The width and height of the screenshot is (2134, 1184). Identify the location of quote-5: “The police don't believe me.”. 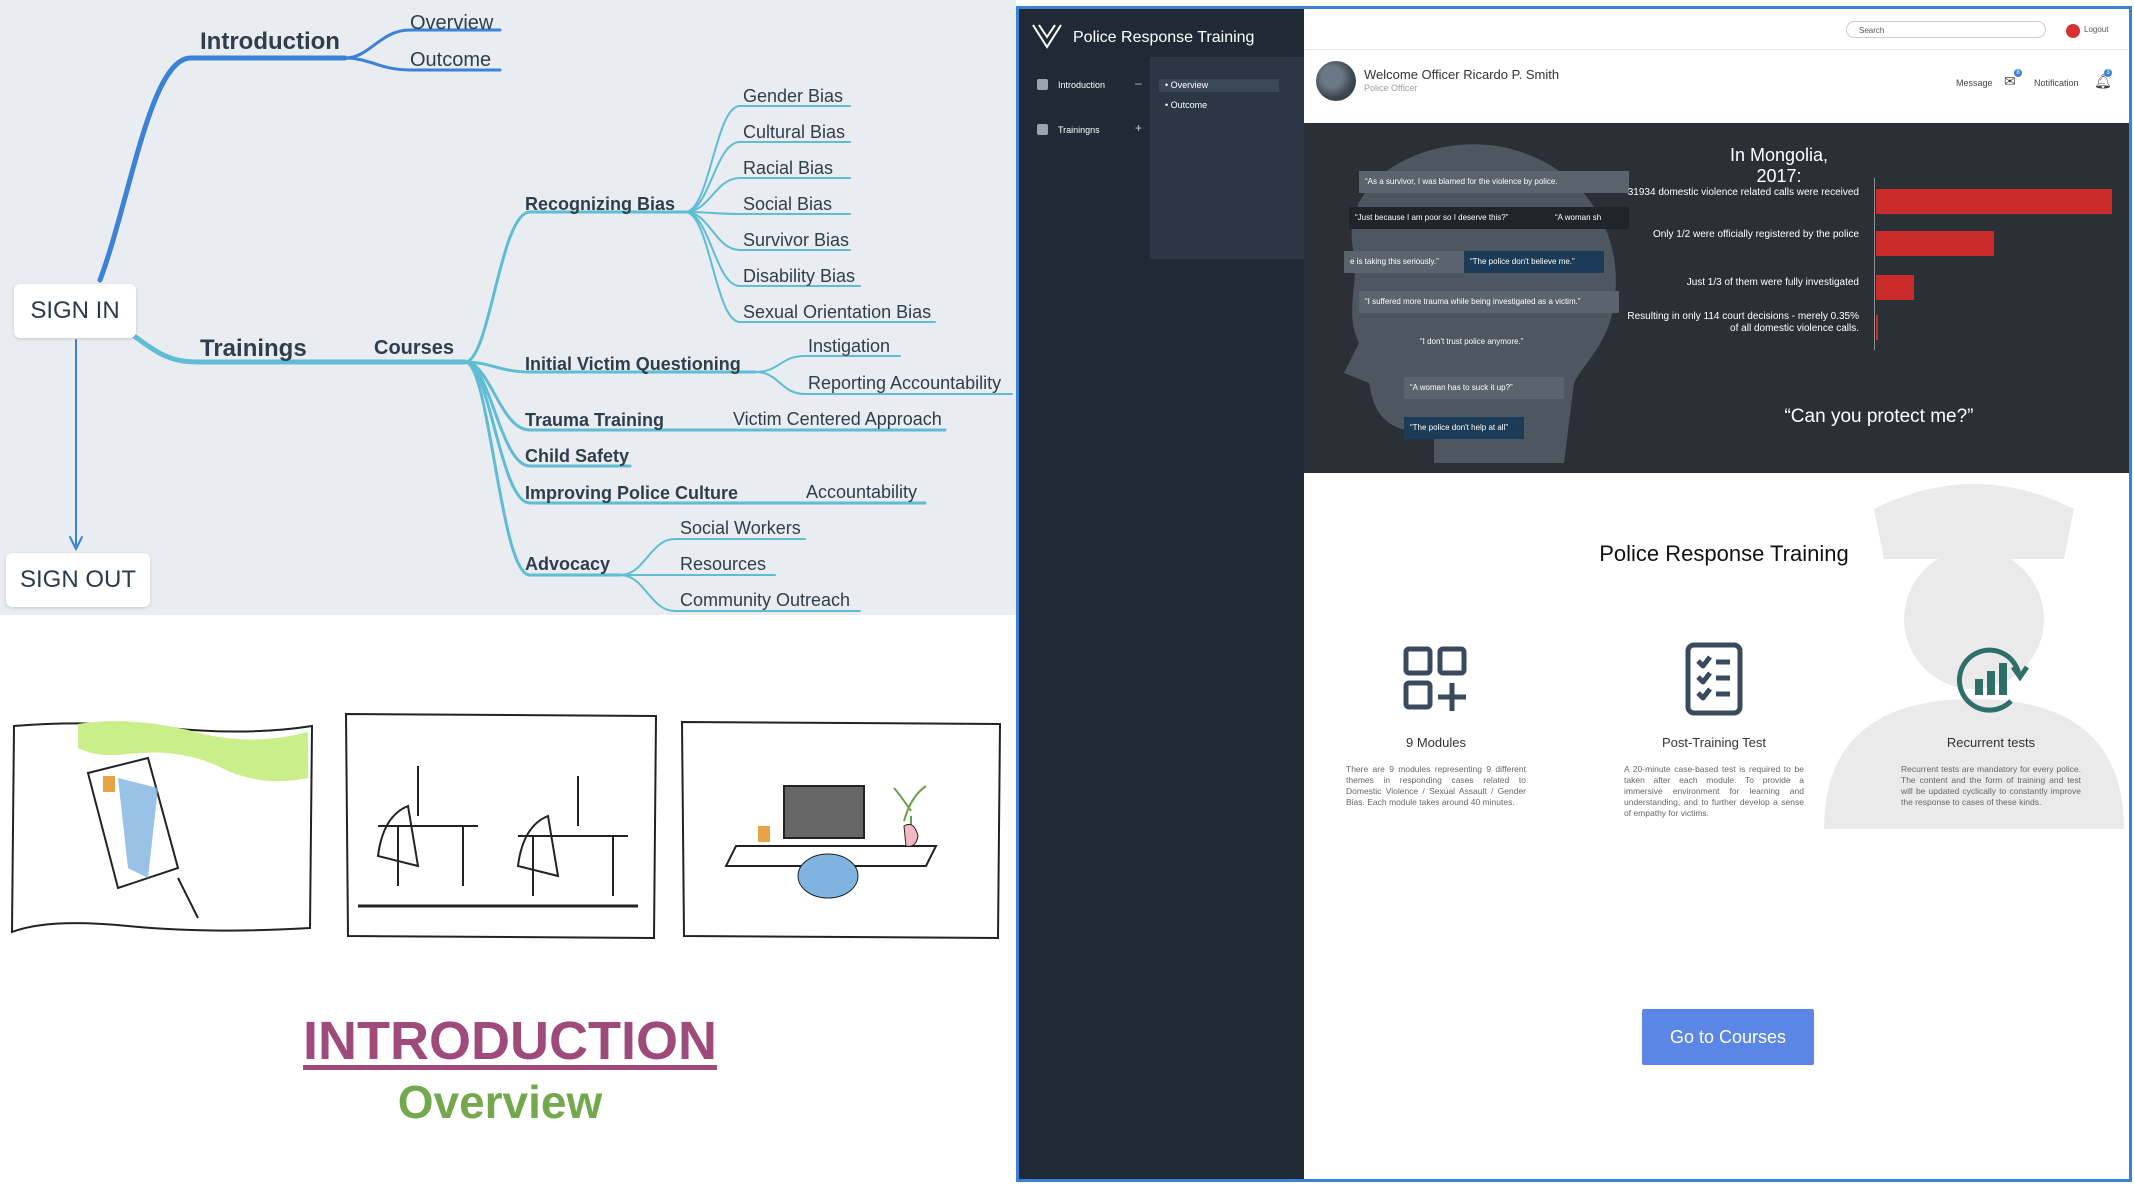
(1534, 262).